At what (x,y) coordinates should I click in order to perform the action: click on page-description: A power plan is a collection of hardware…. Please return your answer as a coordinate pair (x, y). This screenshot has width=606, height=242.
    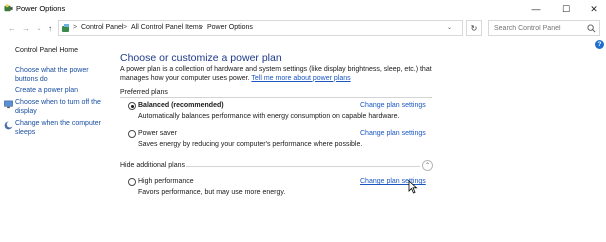
    Looking at the image, I should click on (285, 74).